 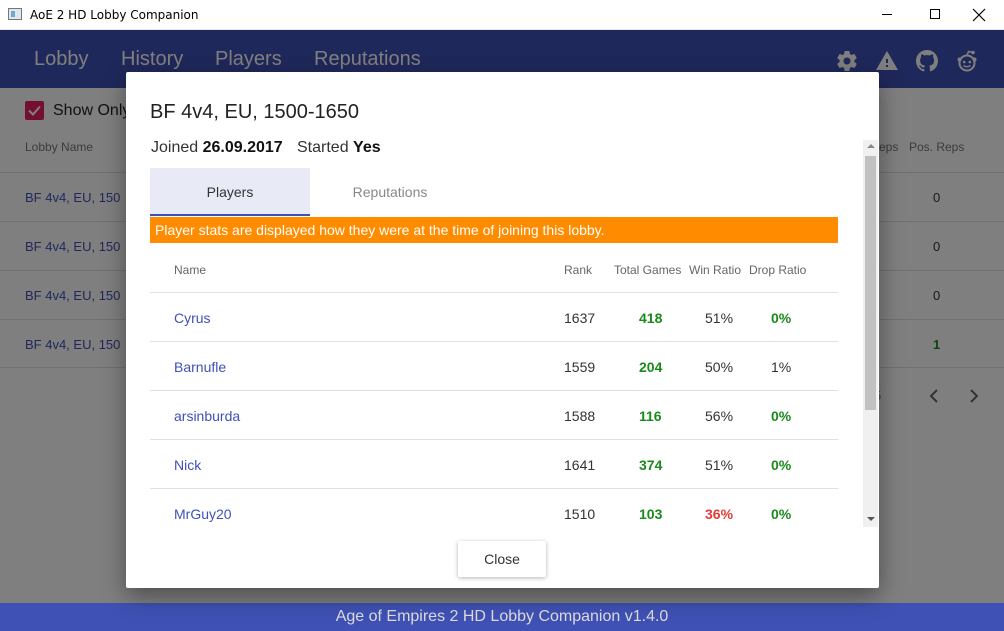 I want to click on player-rank: 1588, so click(x=580, y=416).